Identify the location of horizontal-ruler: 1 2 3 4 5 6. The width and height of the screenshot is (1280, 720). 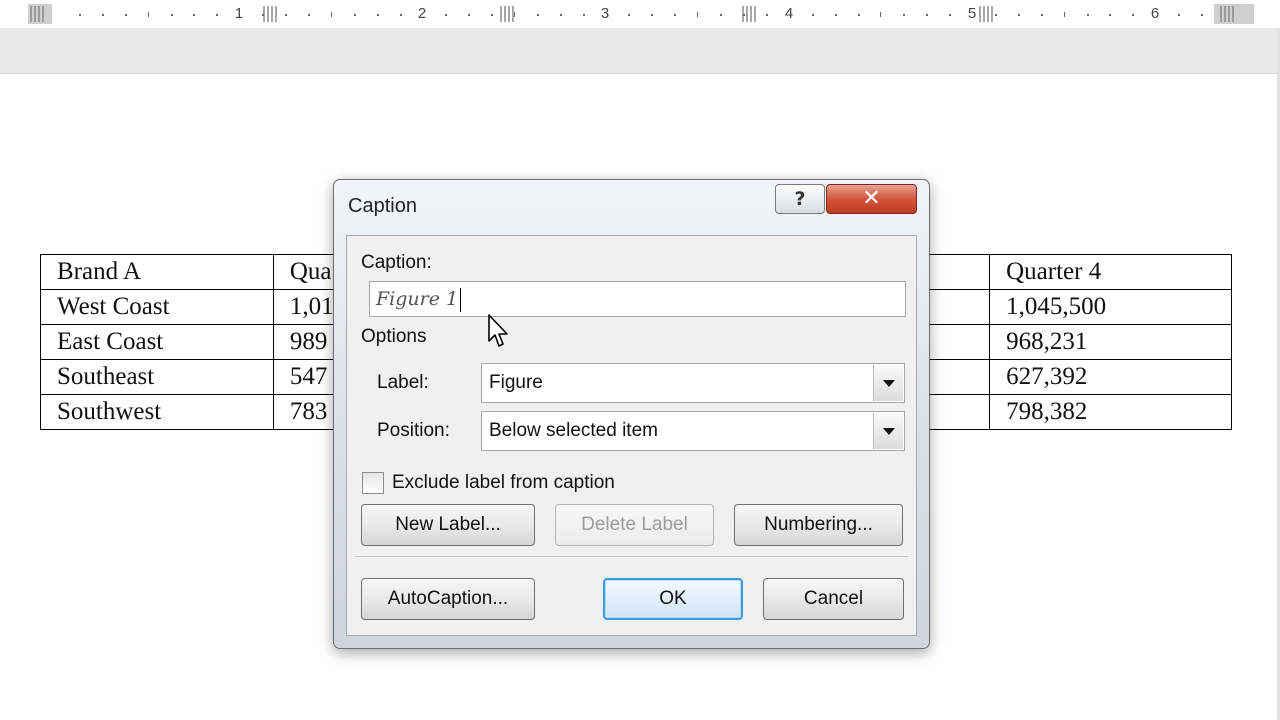
(640, 14).